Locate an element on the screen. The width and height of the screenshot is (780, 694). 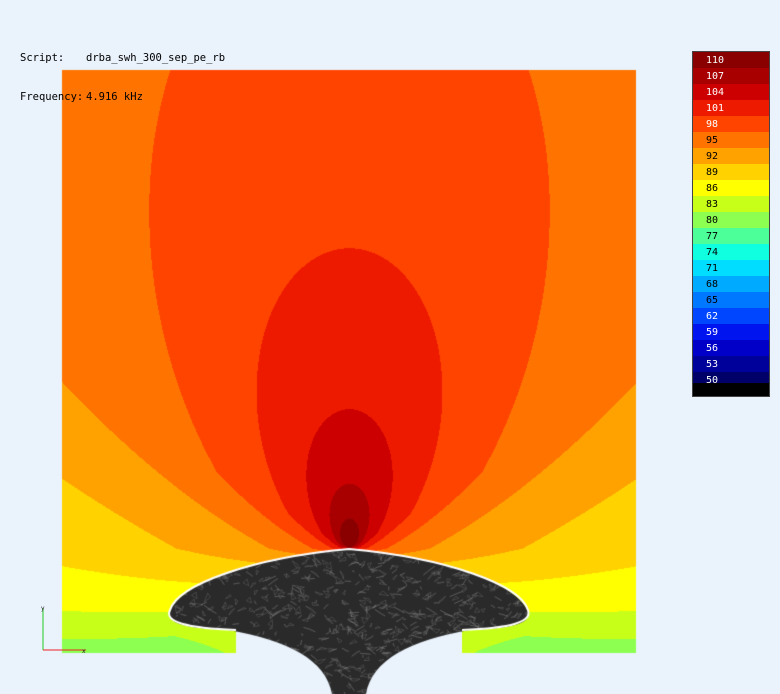
legend-level-104: 104 is located at coordinates (731, 92).